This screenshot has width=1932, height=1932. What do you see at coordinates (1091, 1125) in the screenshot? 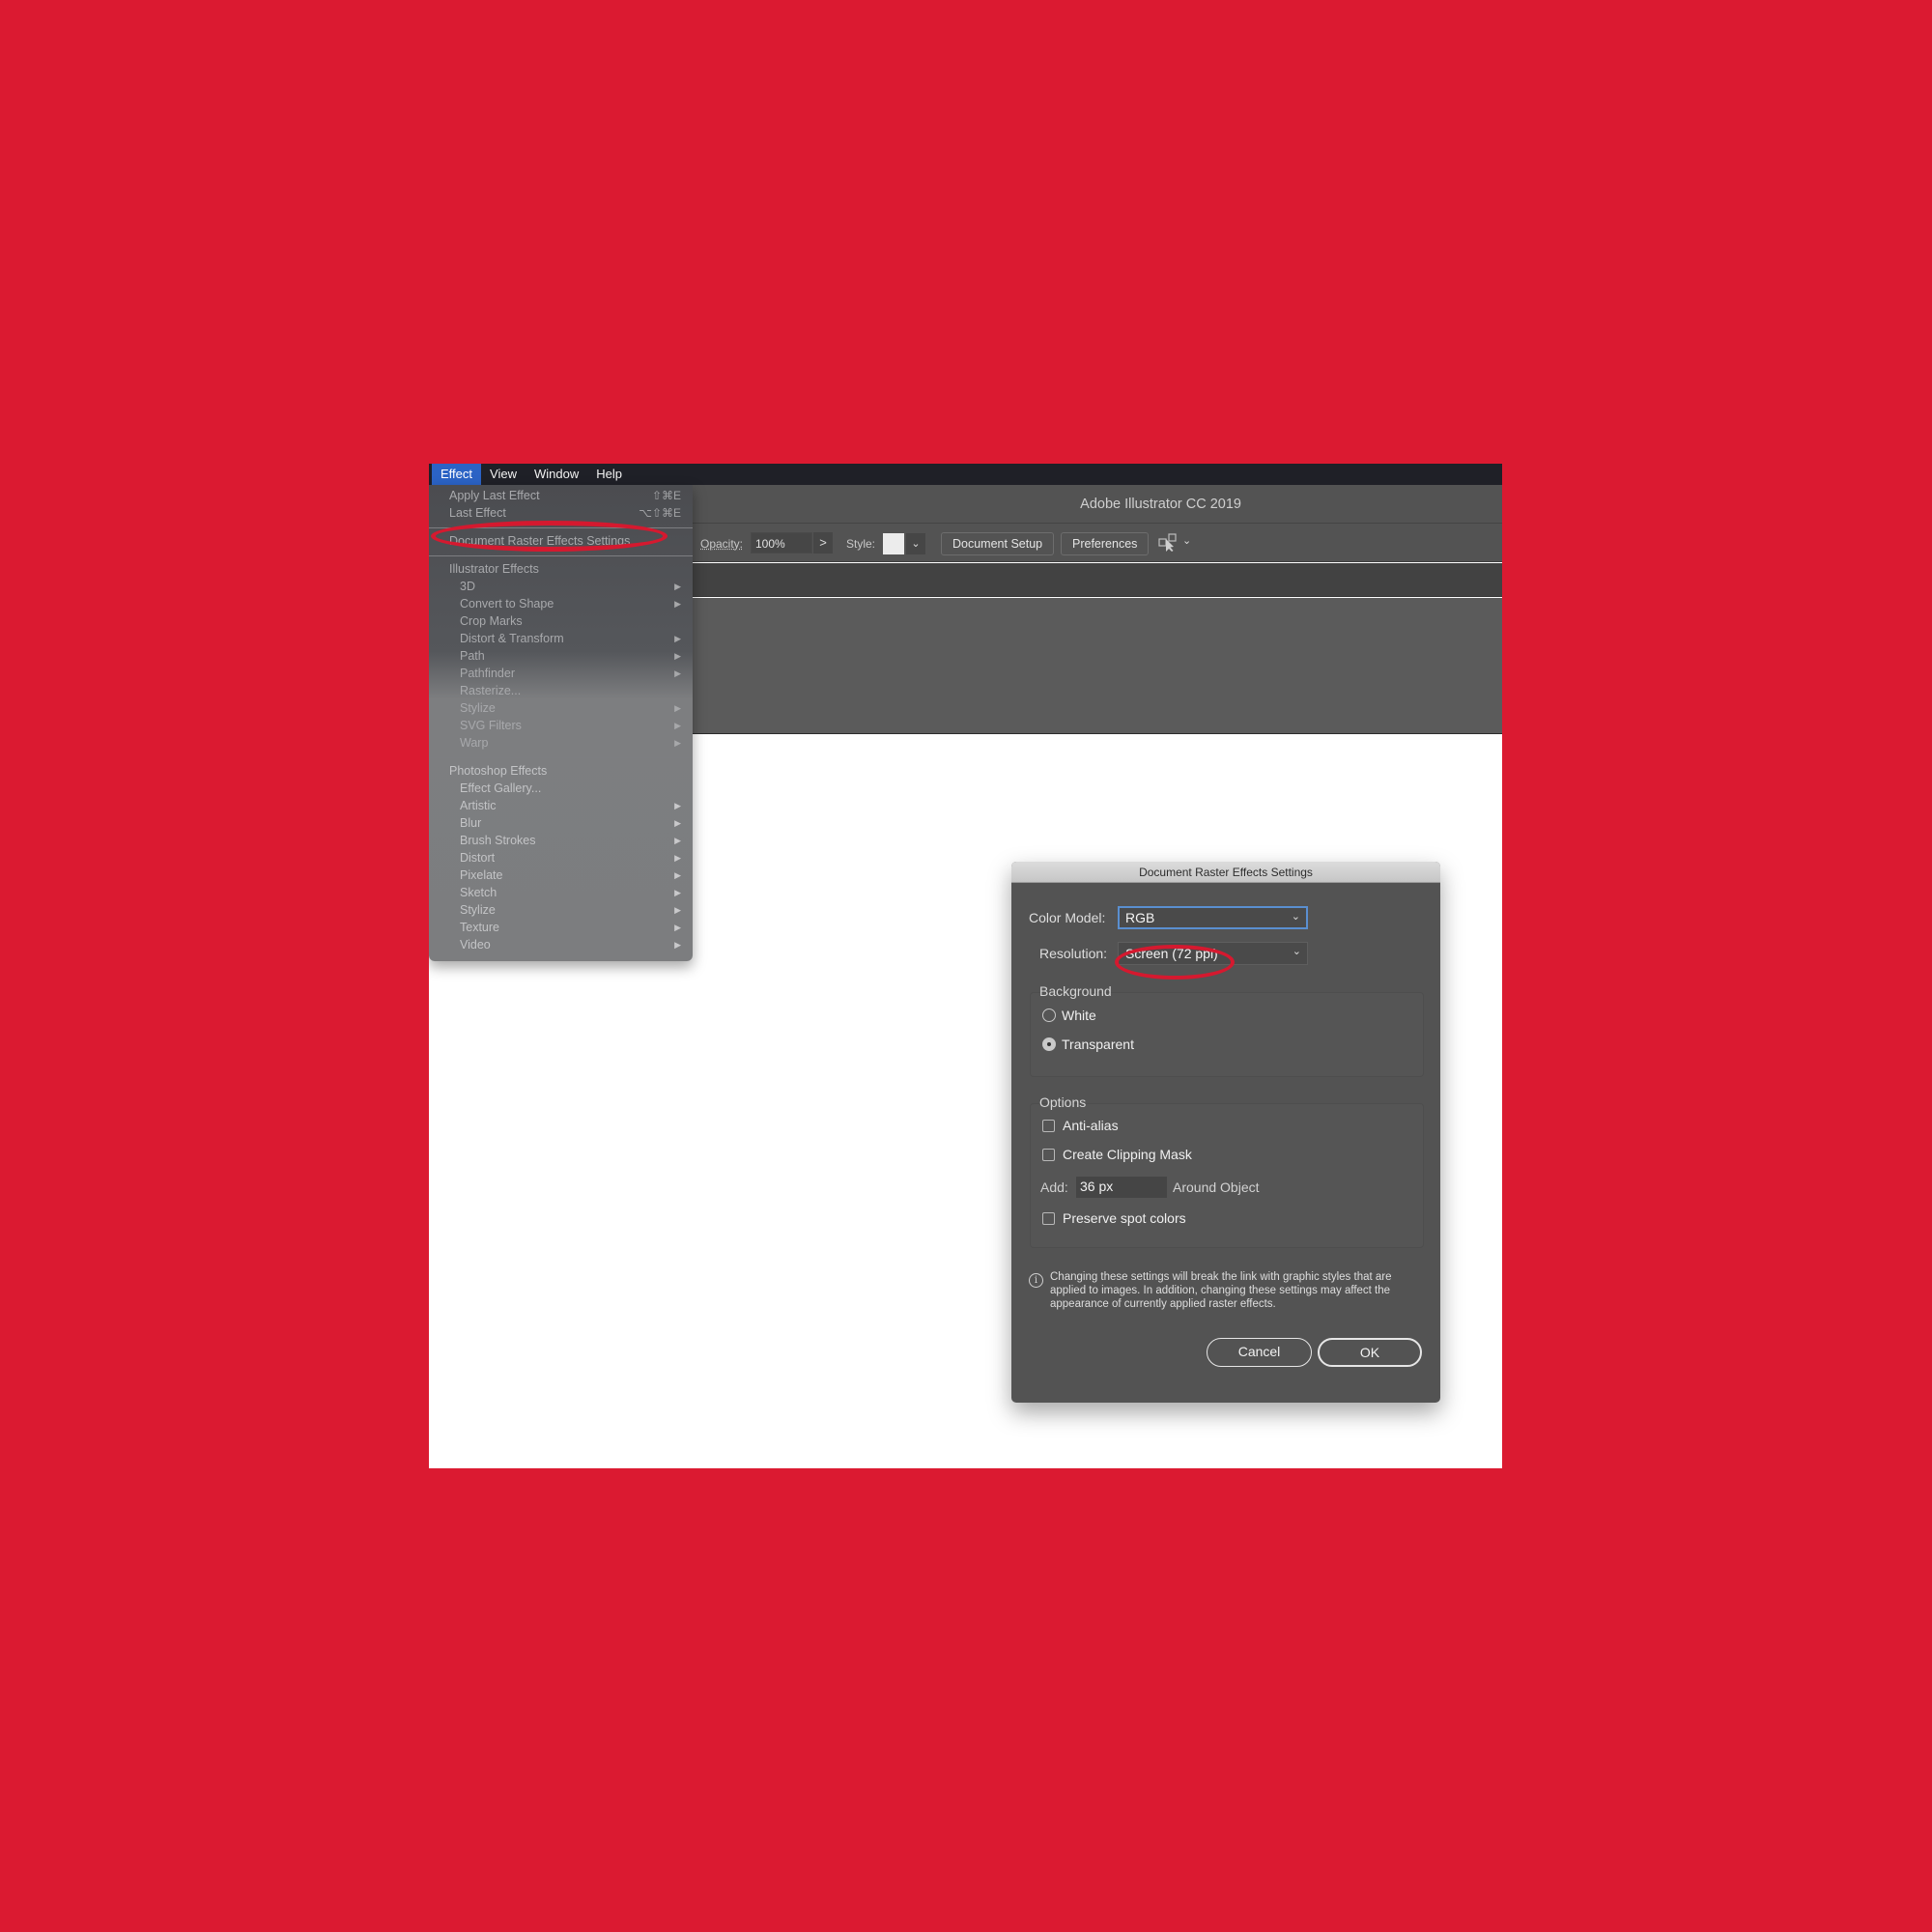
I see `checkbox-label: Anti-alias` at bounding box center [1091, 1125].